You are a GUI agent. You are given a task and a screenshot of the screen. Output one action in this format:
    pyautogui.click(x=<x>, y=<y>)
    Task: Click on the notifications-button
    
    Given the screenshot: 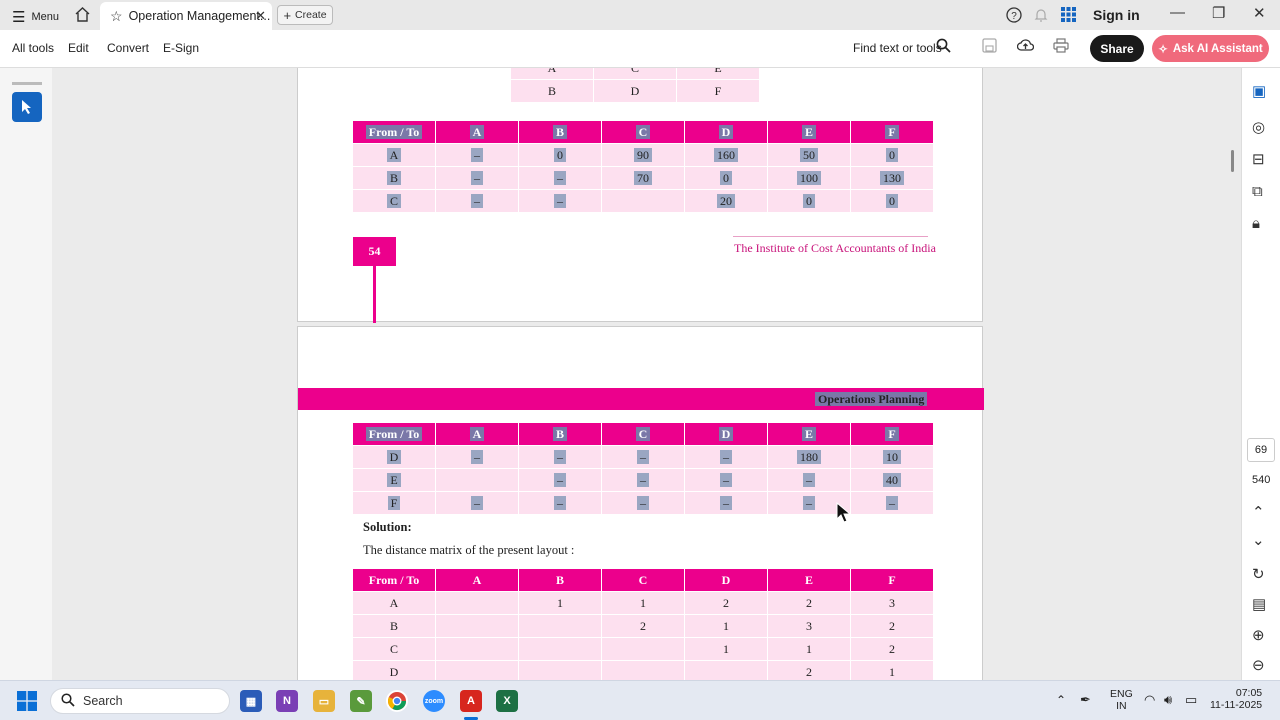 What is the action you would take?
    pyautogui.click(x=1041, y=15)
    